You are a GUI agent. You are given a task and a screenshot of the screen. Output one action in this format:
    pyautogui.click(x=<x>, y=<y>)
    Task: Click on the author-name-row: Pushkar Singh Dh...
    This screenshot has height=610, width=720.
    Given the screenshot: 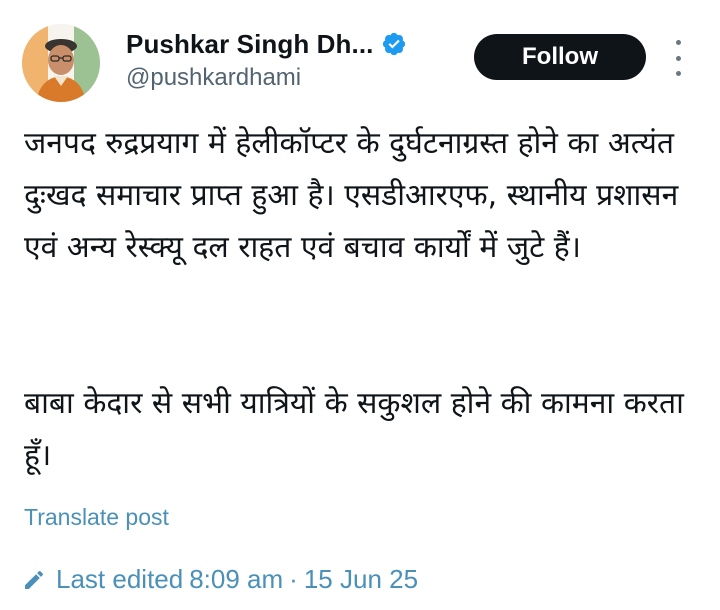 What is the action you would take?
    pyautogui.click(x=266, y=44)
    